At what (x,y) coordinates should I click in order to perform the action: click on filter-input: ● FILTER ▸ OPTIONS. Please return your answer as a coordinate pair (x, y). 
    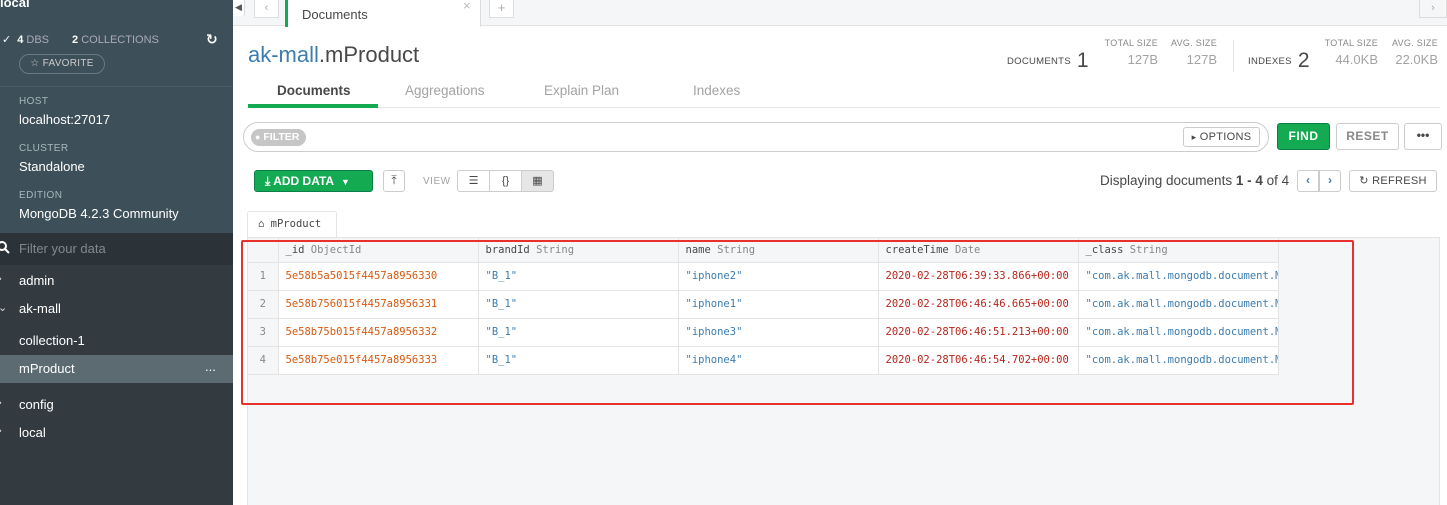
    Looking at the image, I should click on (756, 137).